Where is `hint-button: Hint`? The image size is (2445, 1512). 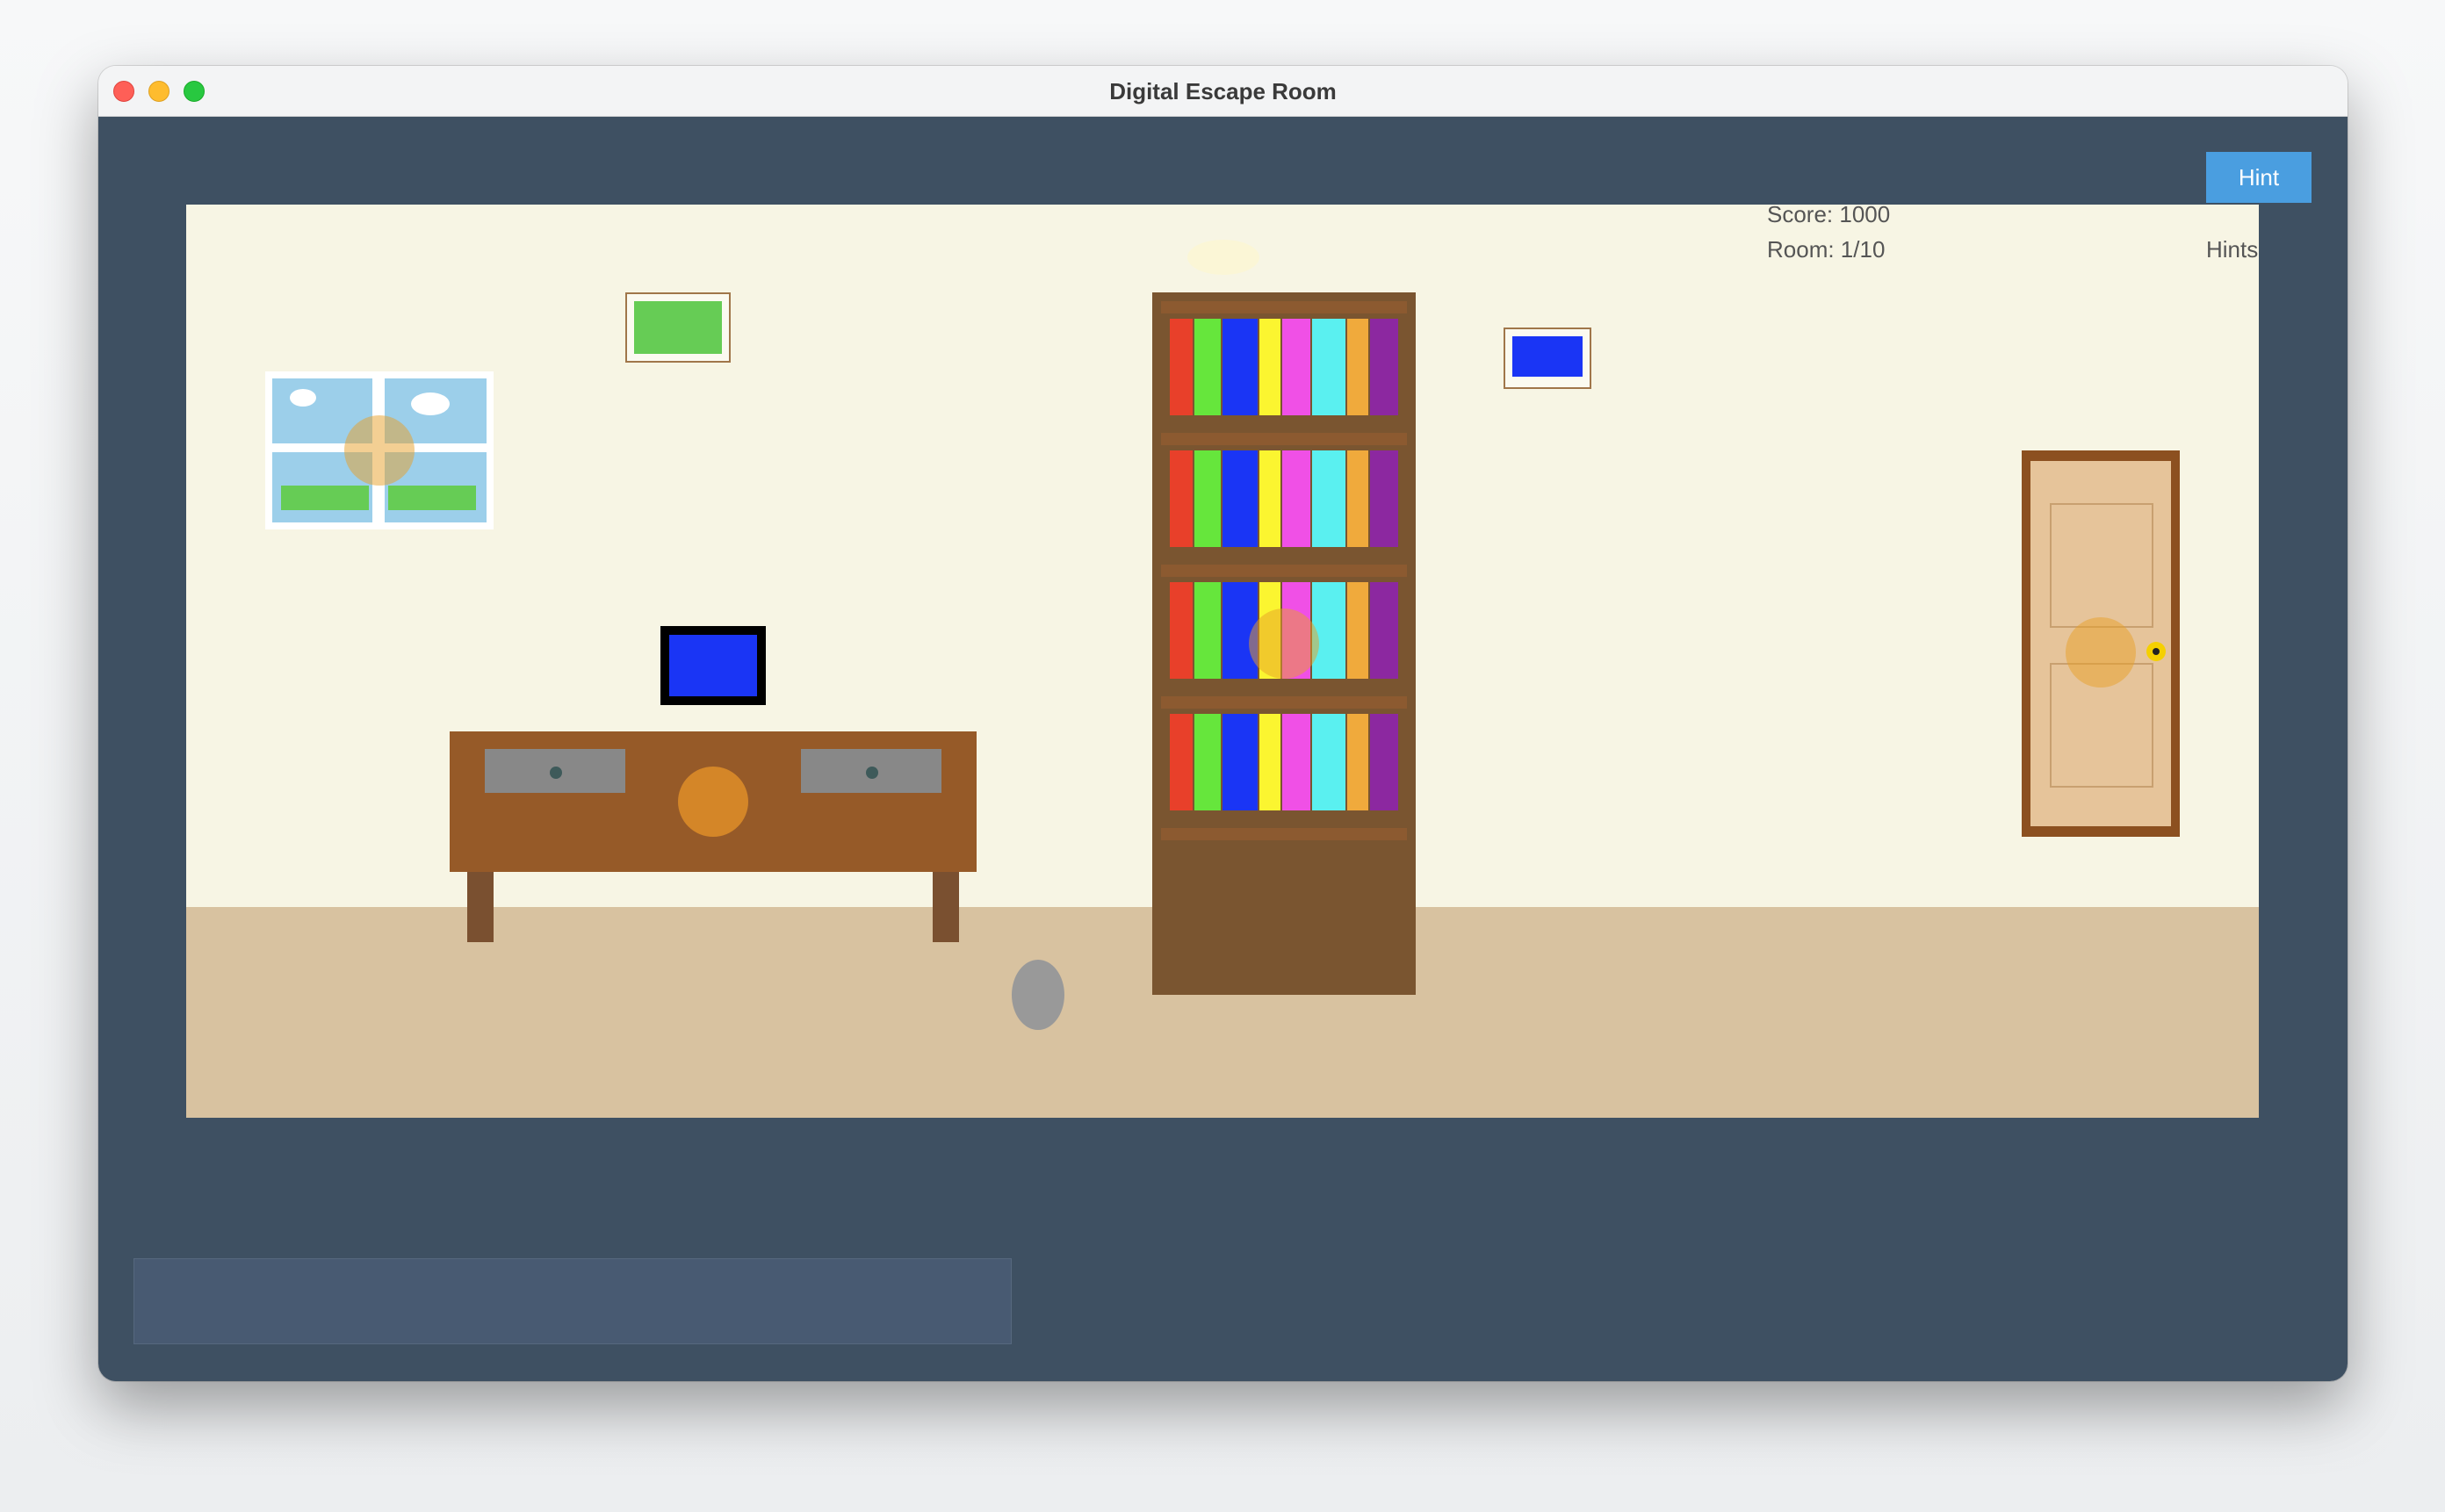
hint-button: Hint is located at coordinates (2259, 177).